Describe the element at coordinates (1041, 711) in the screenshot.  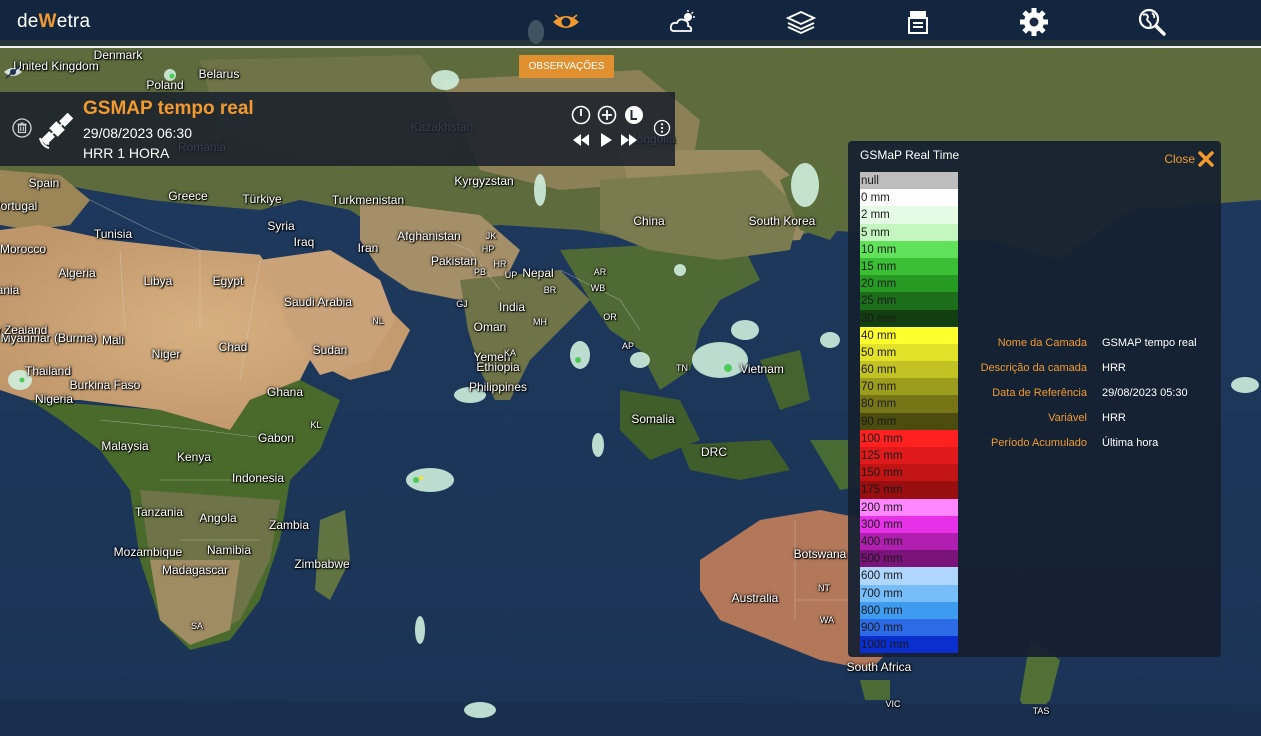
I see `map-place-label: TAS` at that location.